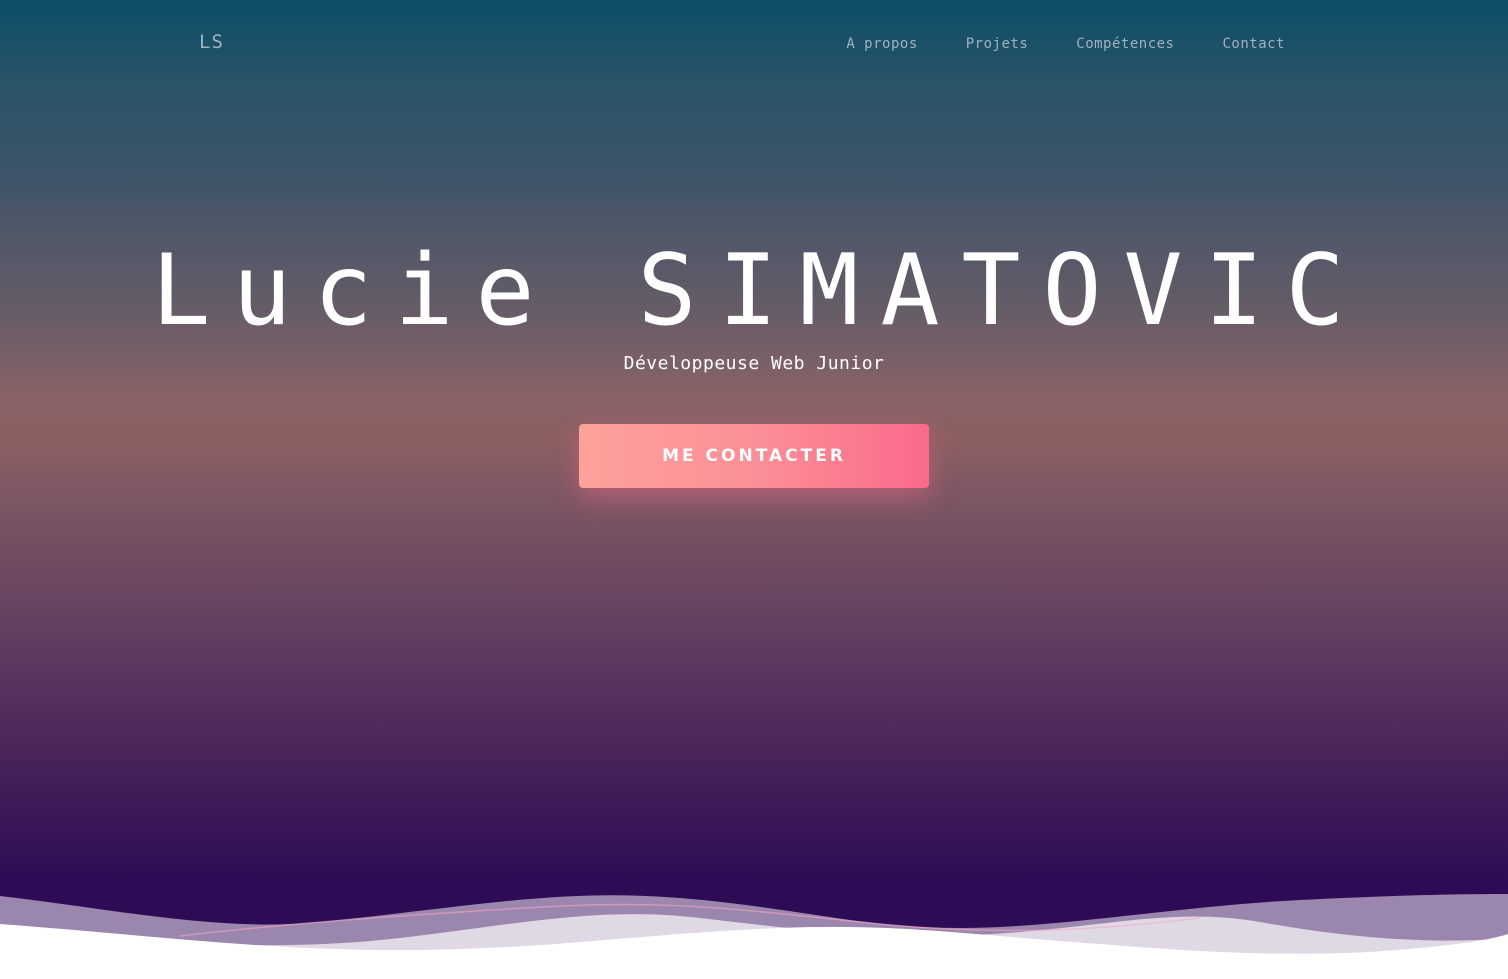 The height and width of the screenshot is (979, 1508). What do you see at coordinates (211, 42) in the screenshot?
I see `site-logo: LS` at bounding box center [211, 42].